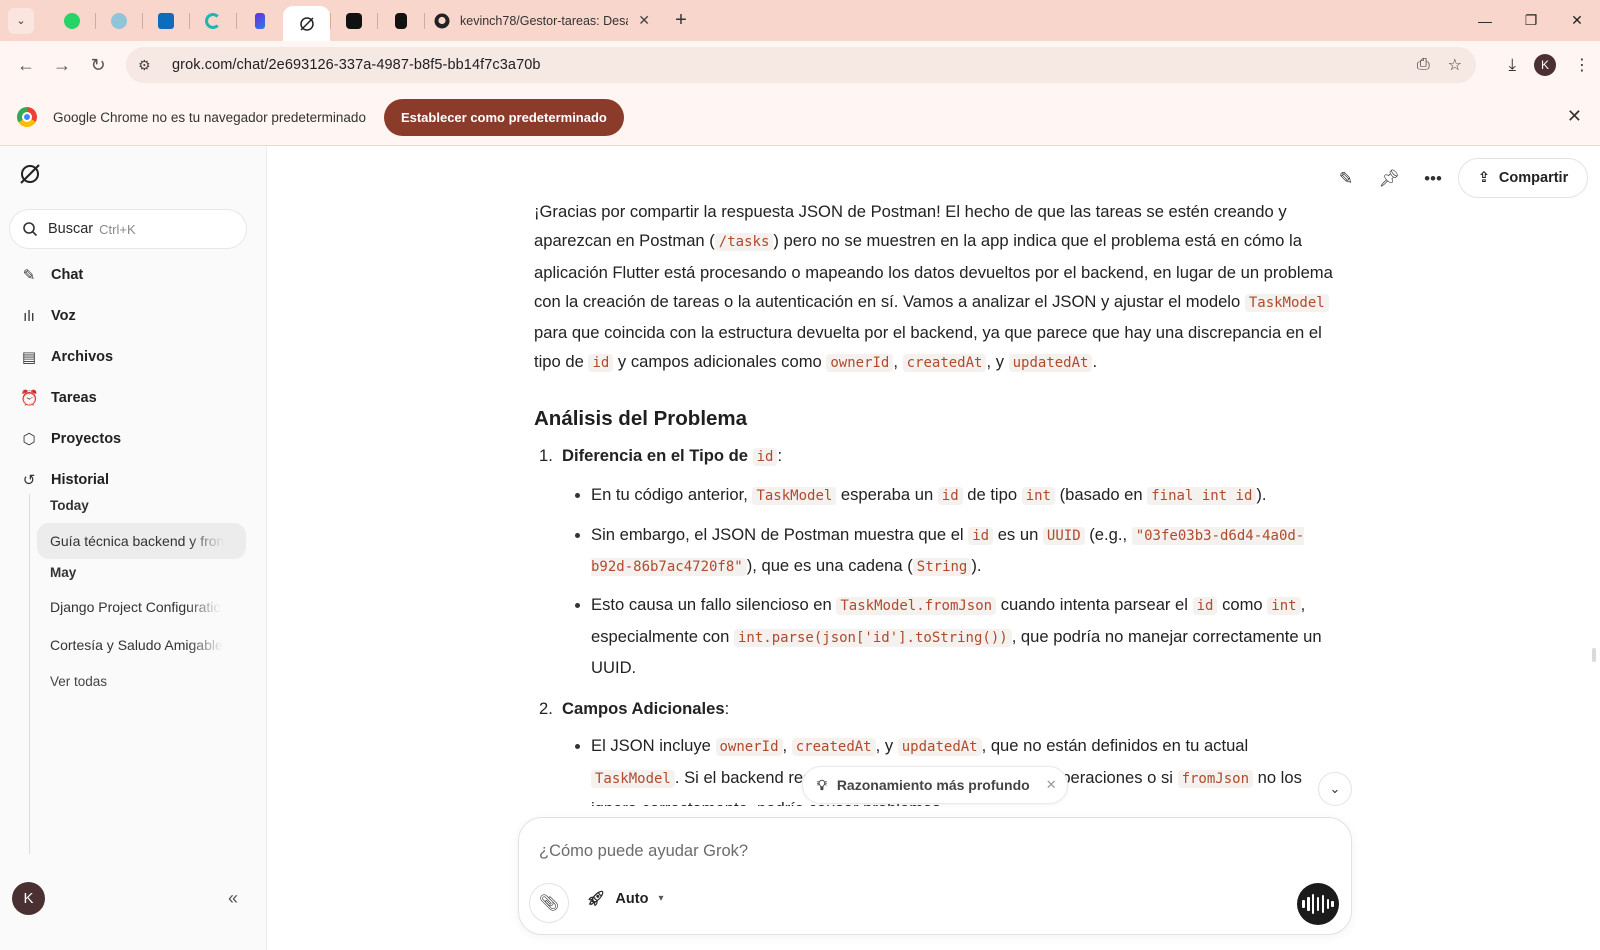 The height and width of the screenshot is (950, 1600). What do you see at coordinates (98, 65) in the screenshot?
I see `reload-button: ↻` at bounding box center [98, 65].